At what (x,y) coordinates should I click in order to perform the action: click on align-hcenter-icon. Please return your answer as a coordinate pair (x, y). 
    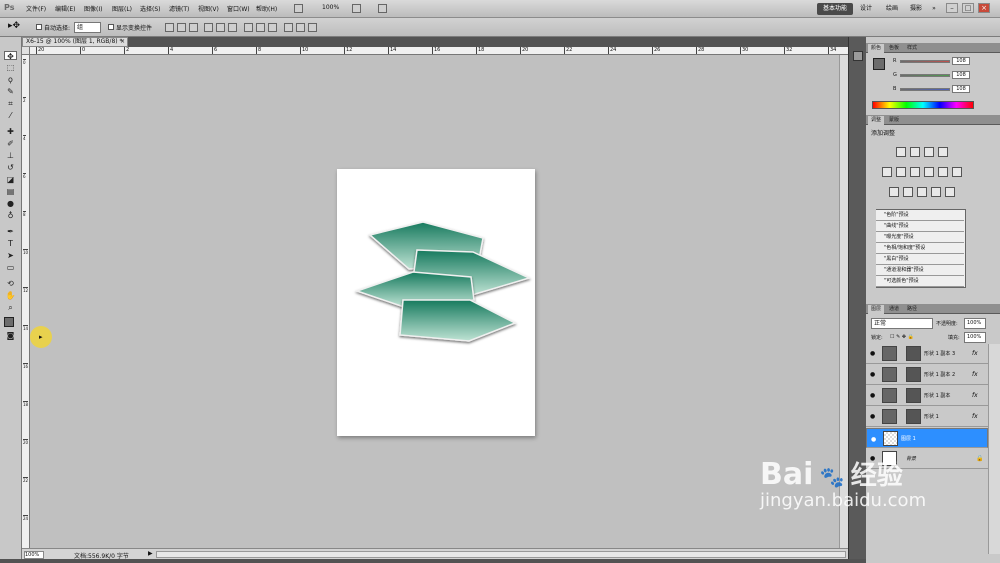
    Looking at the image, I should click on (220, 27).